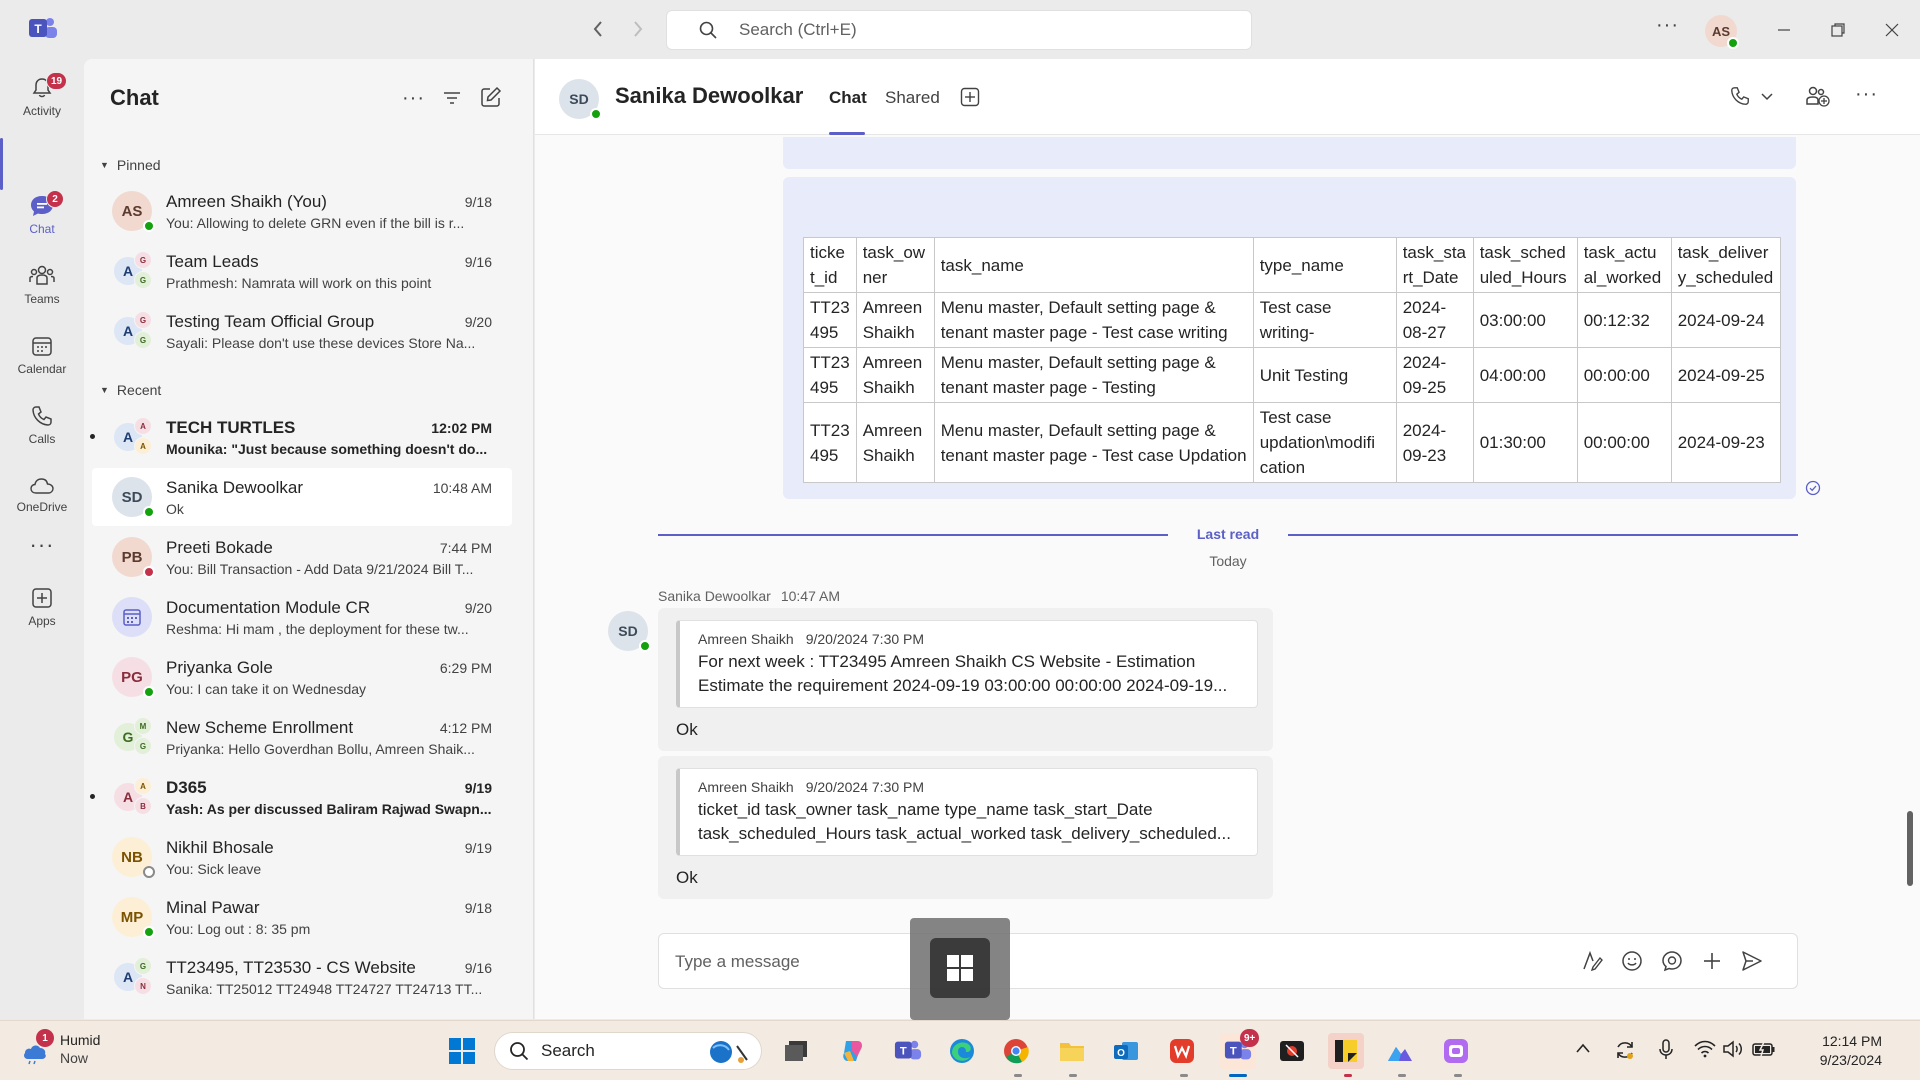  What do you see at coordinates (42, 97) in the screenshot?
I see `rail-item-activity: Activity 19` at bounding box center [42, 97].